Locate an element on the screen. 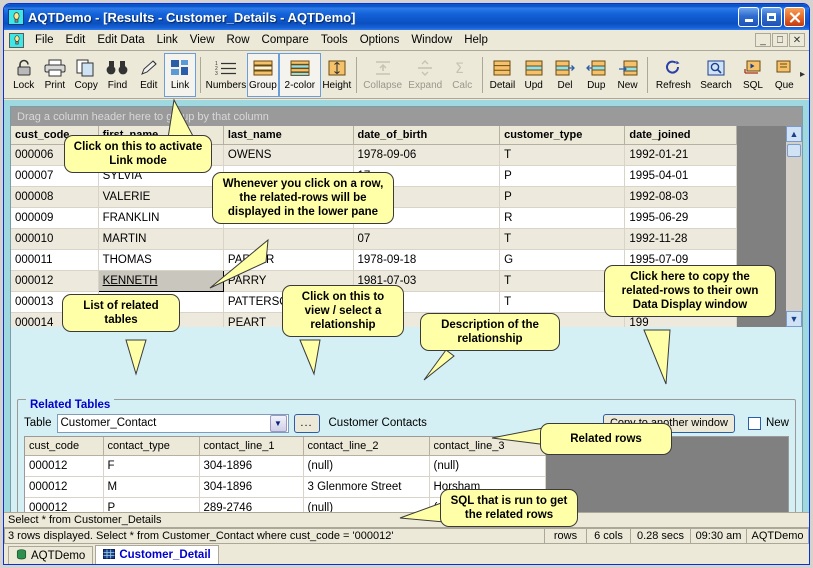 The height and width of the screenshot is (568, 813). column-header-cust_code: cust_code is located at coordinates (64, 446).